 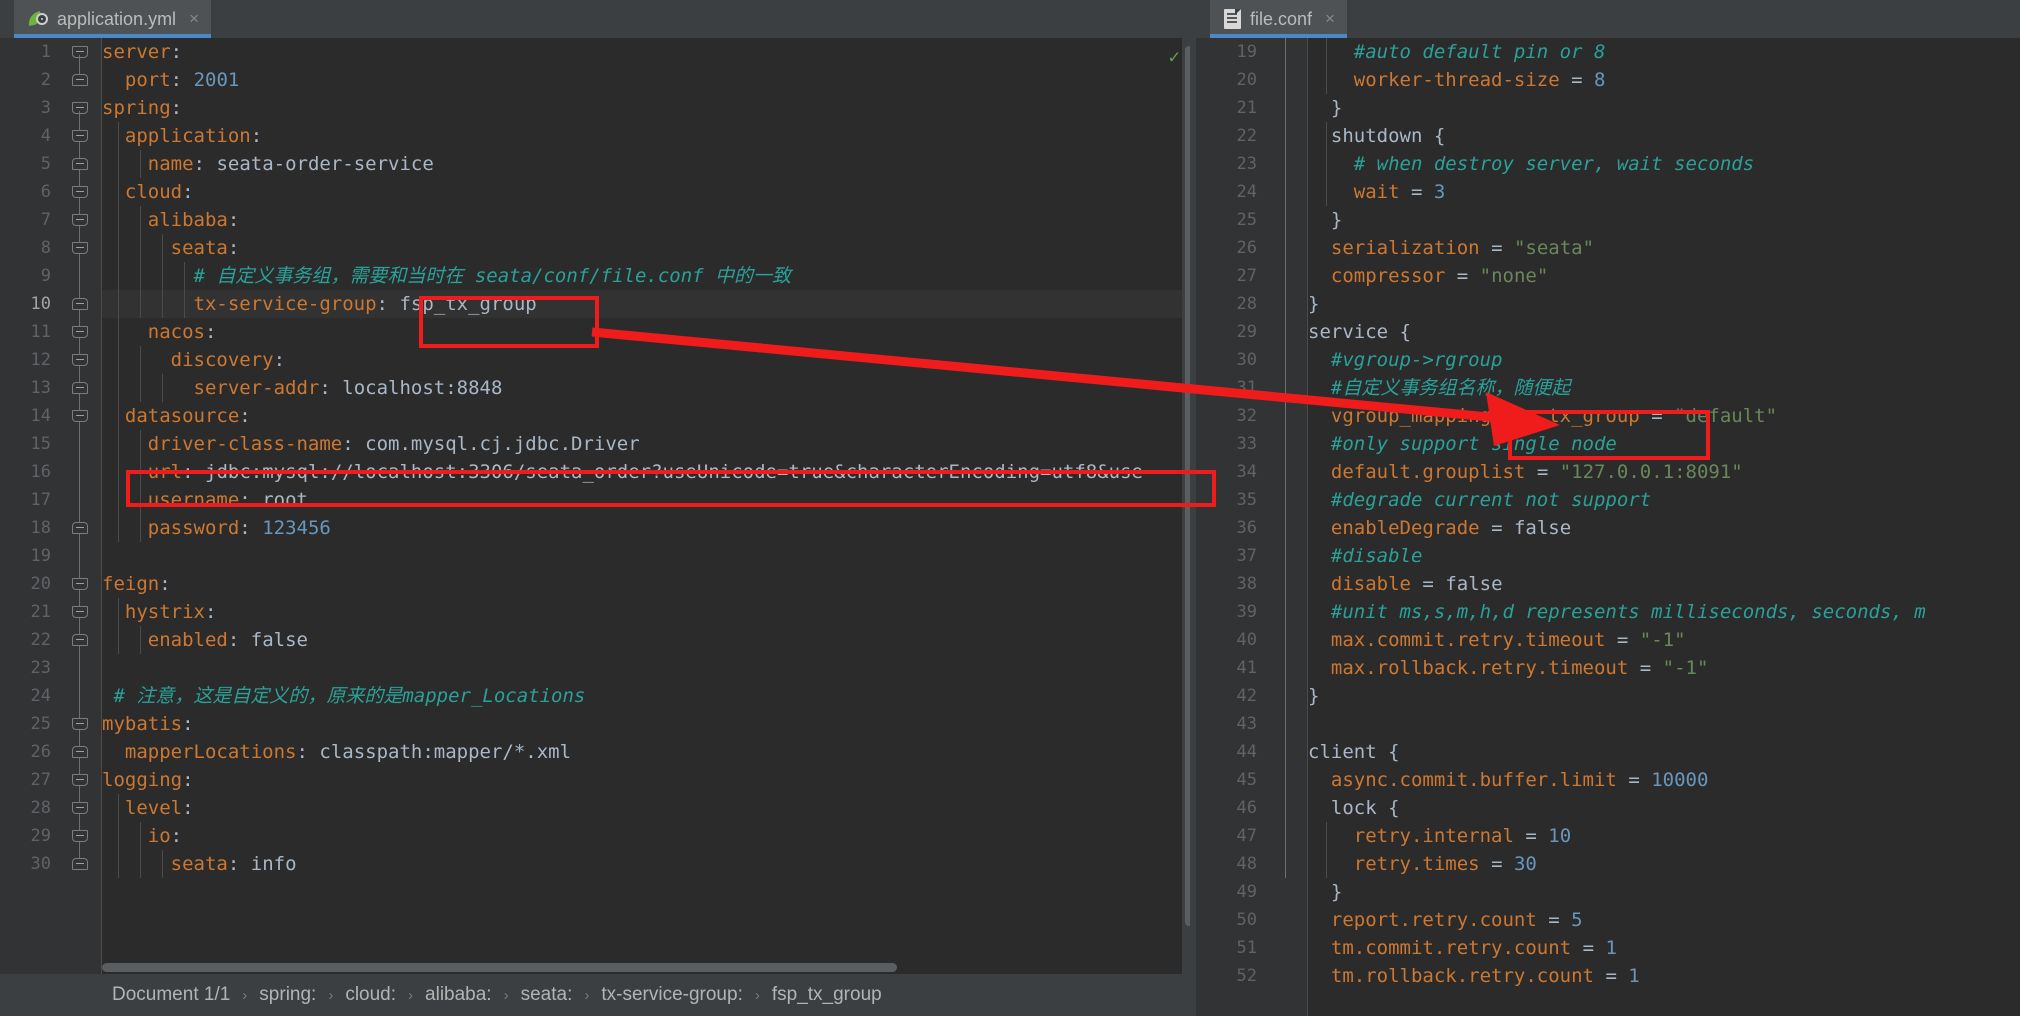 What do you see at coordinates (649, 108) in the screenshot?
I see `code-line: spring:` at bounding box center [649, 108].